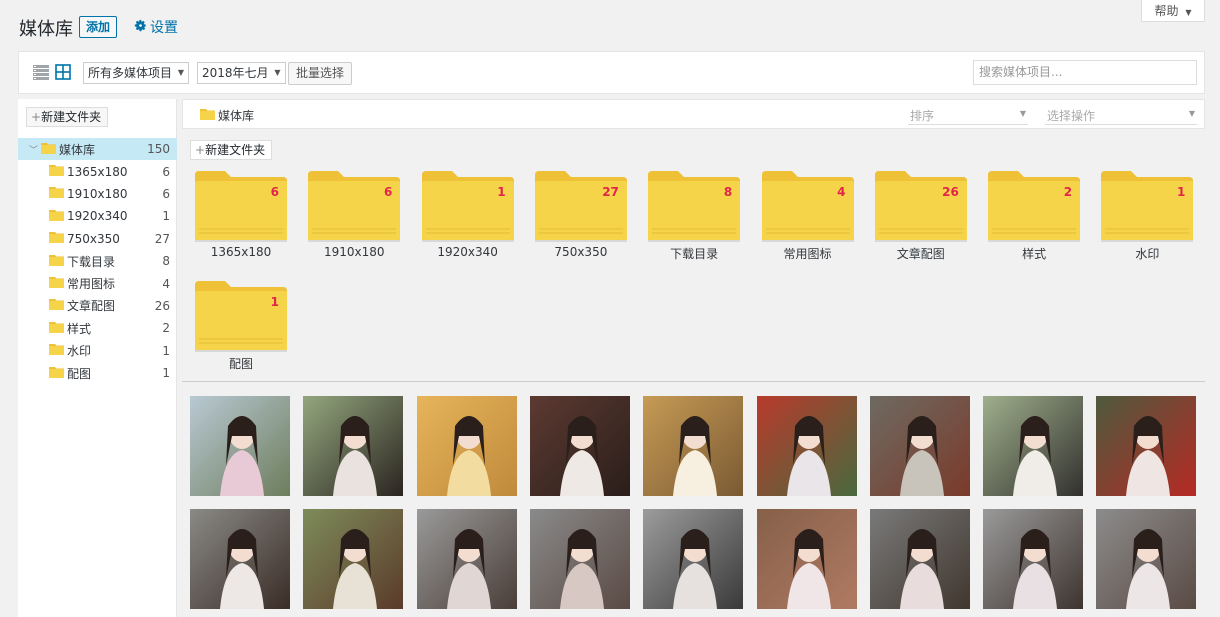 This screenshot has width=1220, height=617. What do you see at coordinates (693, 114) in the screenshot?
I see `breadcrumb: 媒体库 排序 ▼ 选择操作 ▼` at bounding box center [693, 114].